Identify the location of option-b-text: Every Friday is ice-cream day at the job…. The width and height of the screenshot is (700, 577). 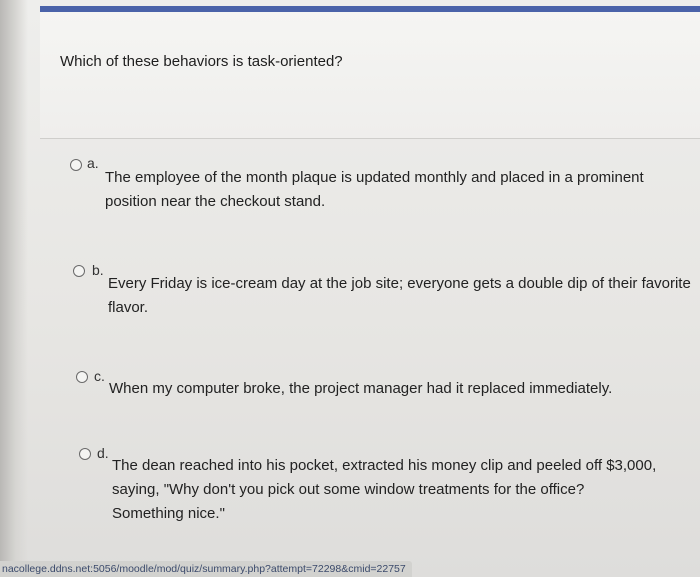
(400, 296).